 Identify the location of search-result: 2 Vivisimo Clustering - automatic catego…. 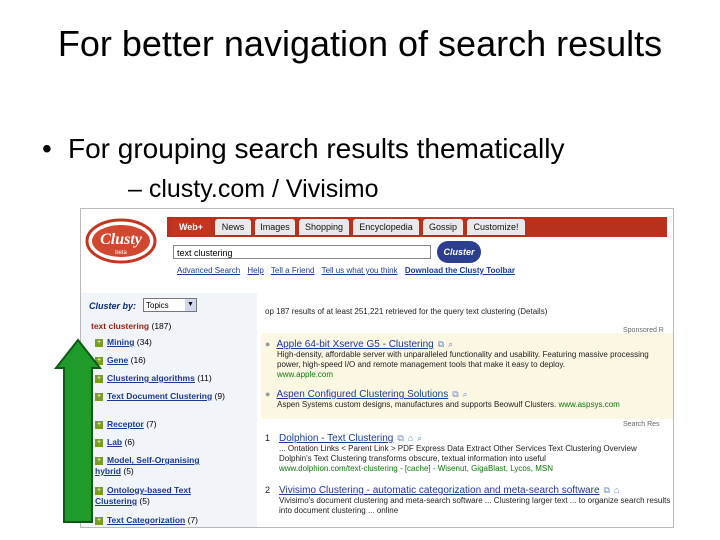
(468, 500).